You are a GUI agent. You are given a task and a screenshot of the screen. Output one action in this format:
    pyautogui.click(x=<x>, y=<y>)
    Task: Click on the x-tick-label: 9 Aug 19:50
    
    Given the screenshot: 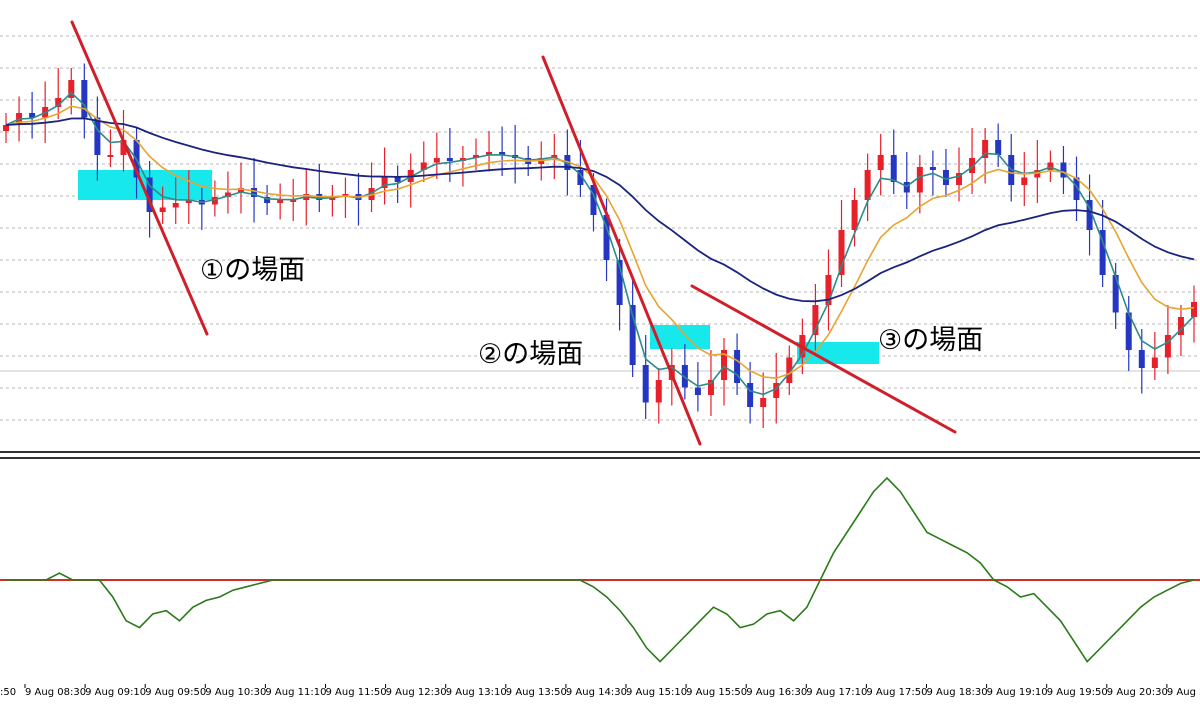 What is the action you would take?
    pyautogui.click(x=1077, y=692)
    